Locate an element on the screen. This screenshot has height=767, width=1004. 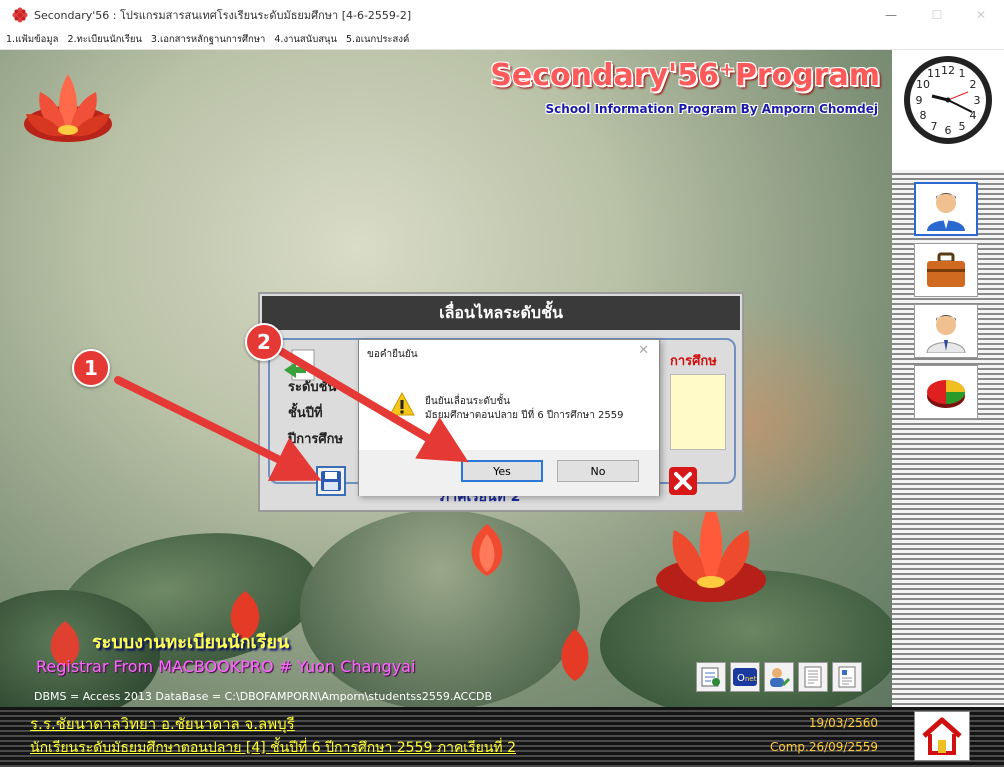
annotation-arrows is located at coordinates (291, 414).